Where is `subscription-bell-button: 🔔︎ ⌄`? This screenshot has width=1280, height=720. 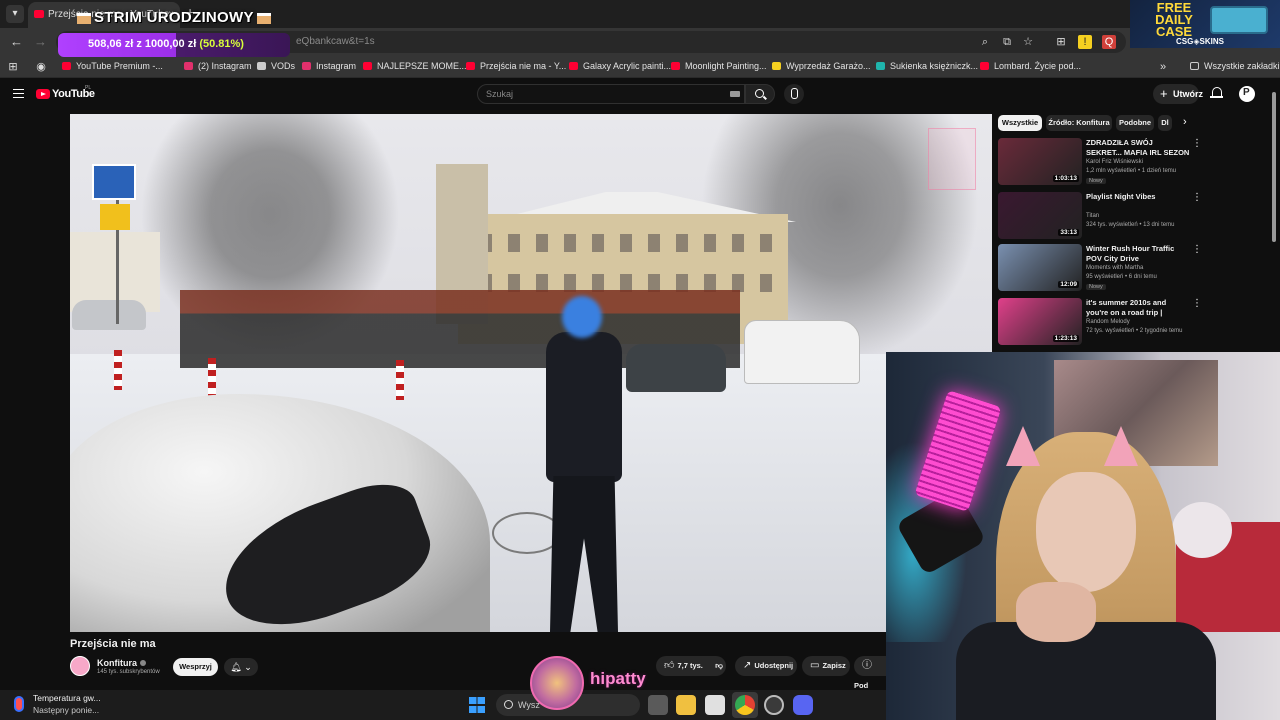
subscription-bell-button: 🔔︎ ⌄ is located at coordinates (241, 667).